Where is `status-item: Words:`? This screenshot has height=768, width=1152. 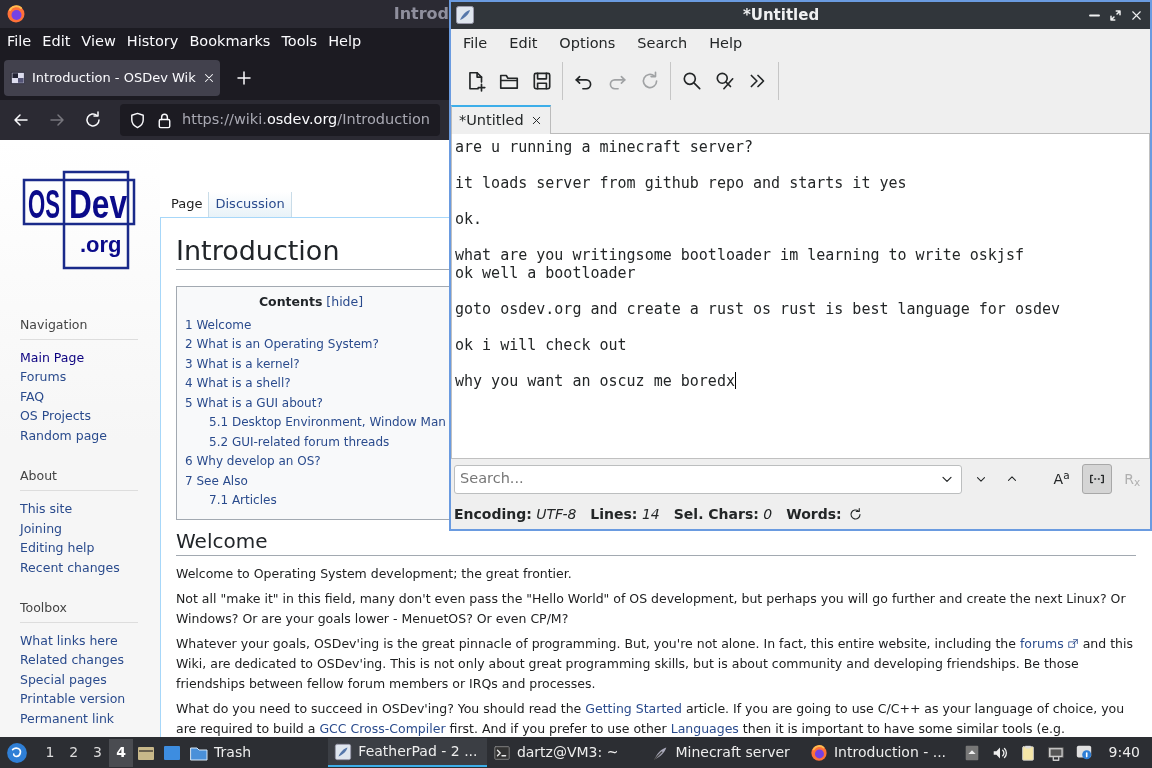 status-item: Words: is located at coordinates (814, 514).